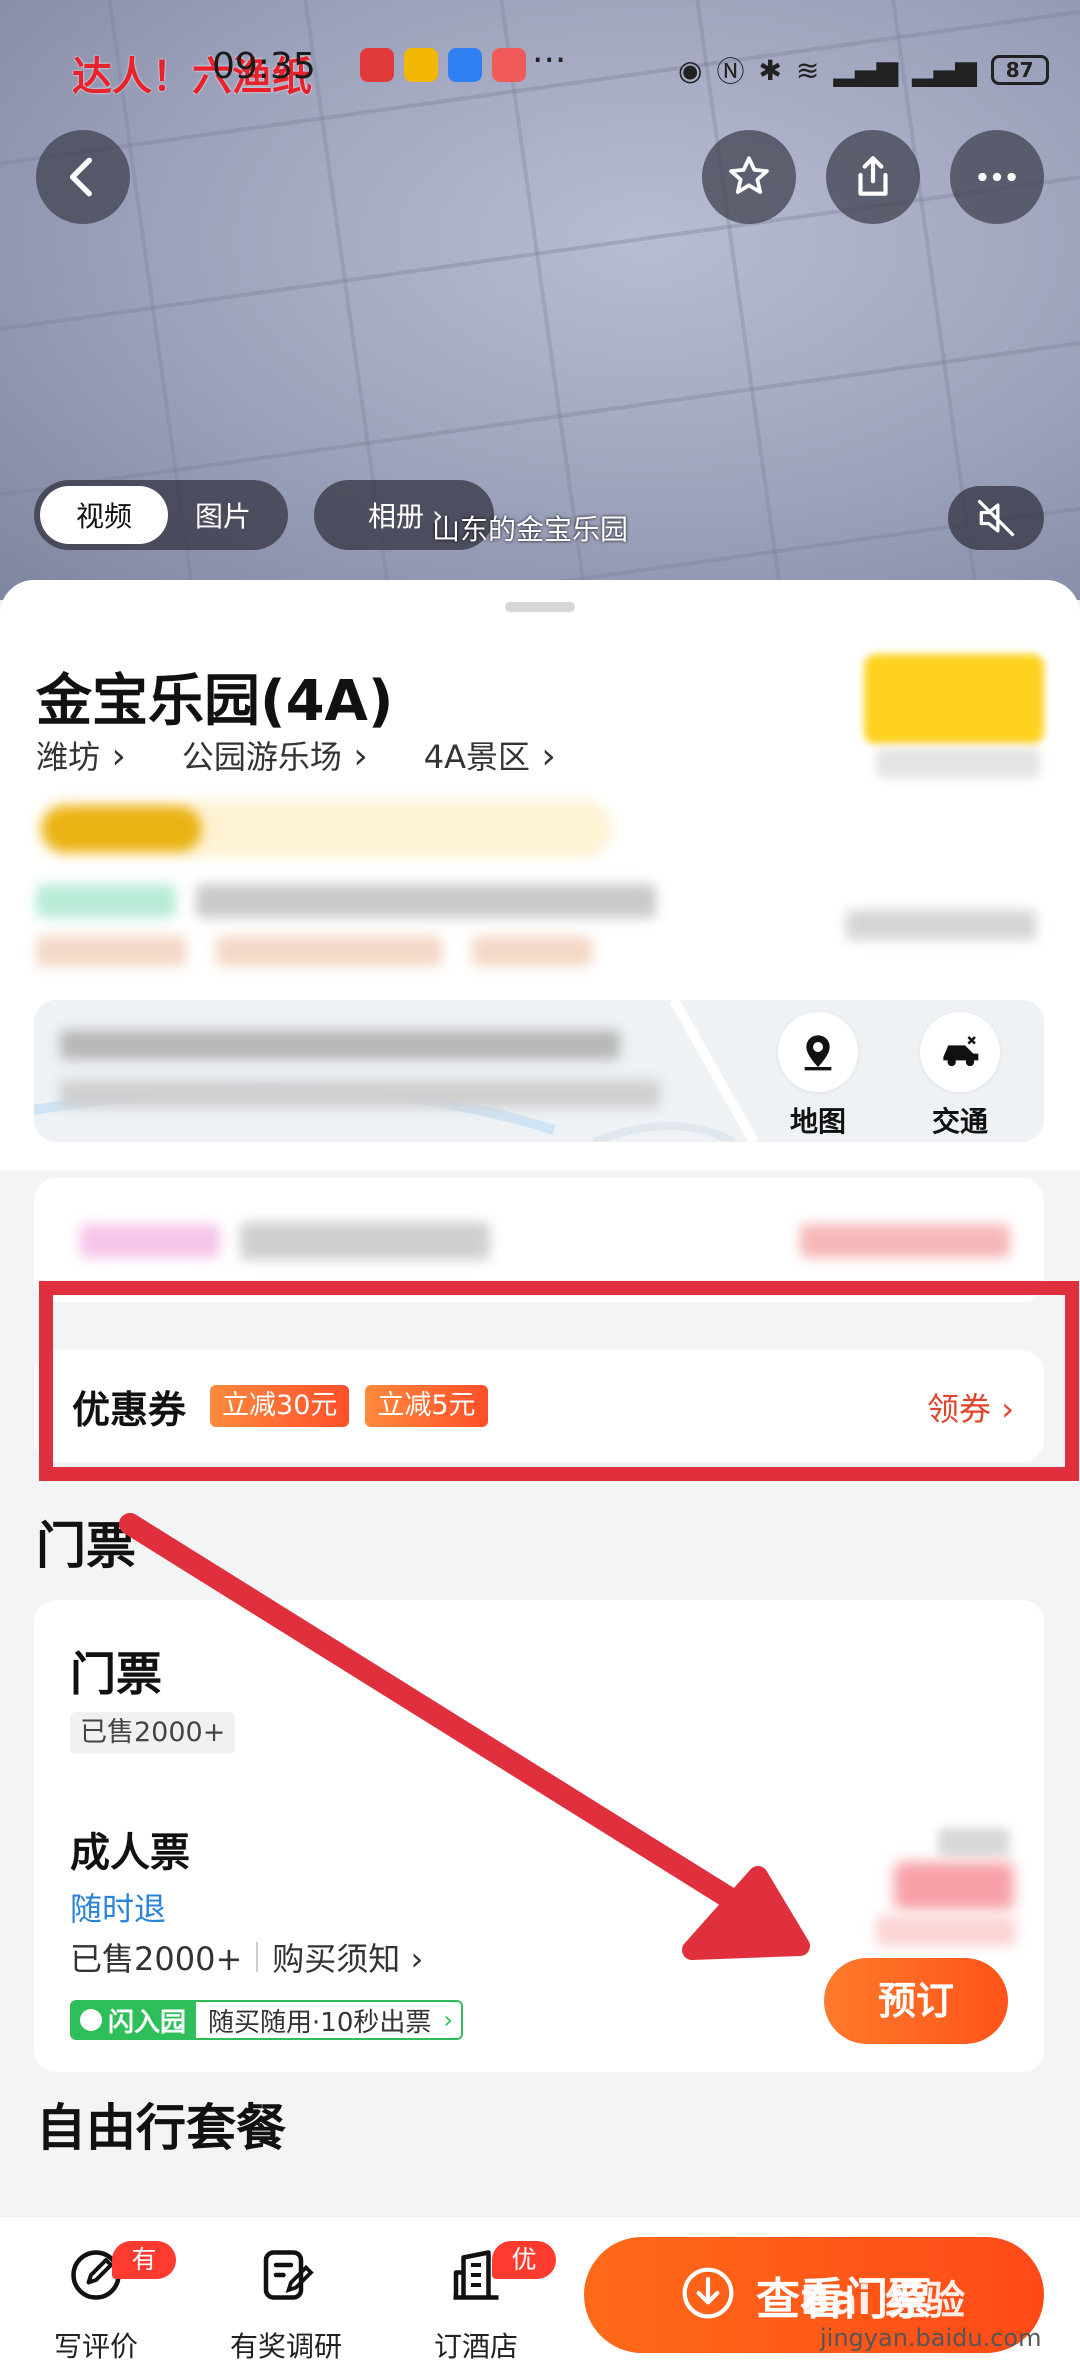  I want to click on breadcrumb-category: 公园游乐场, so click(275, 755).